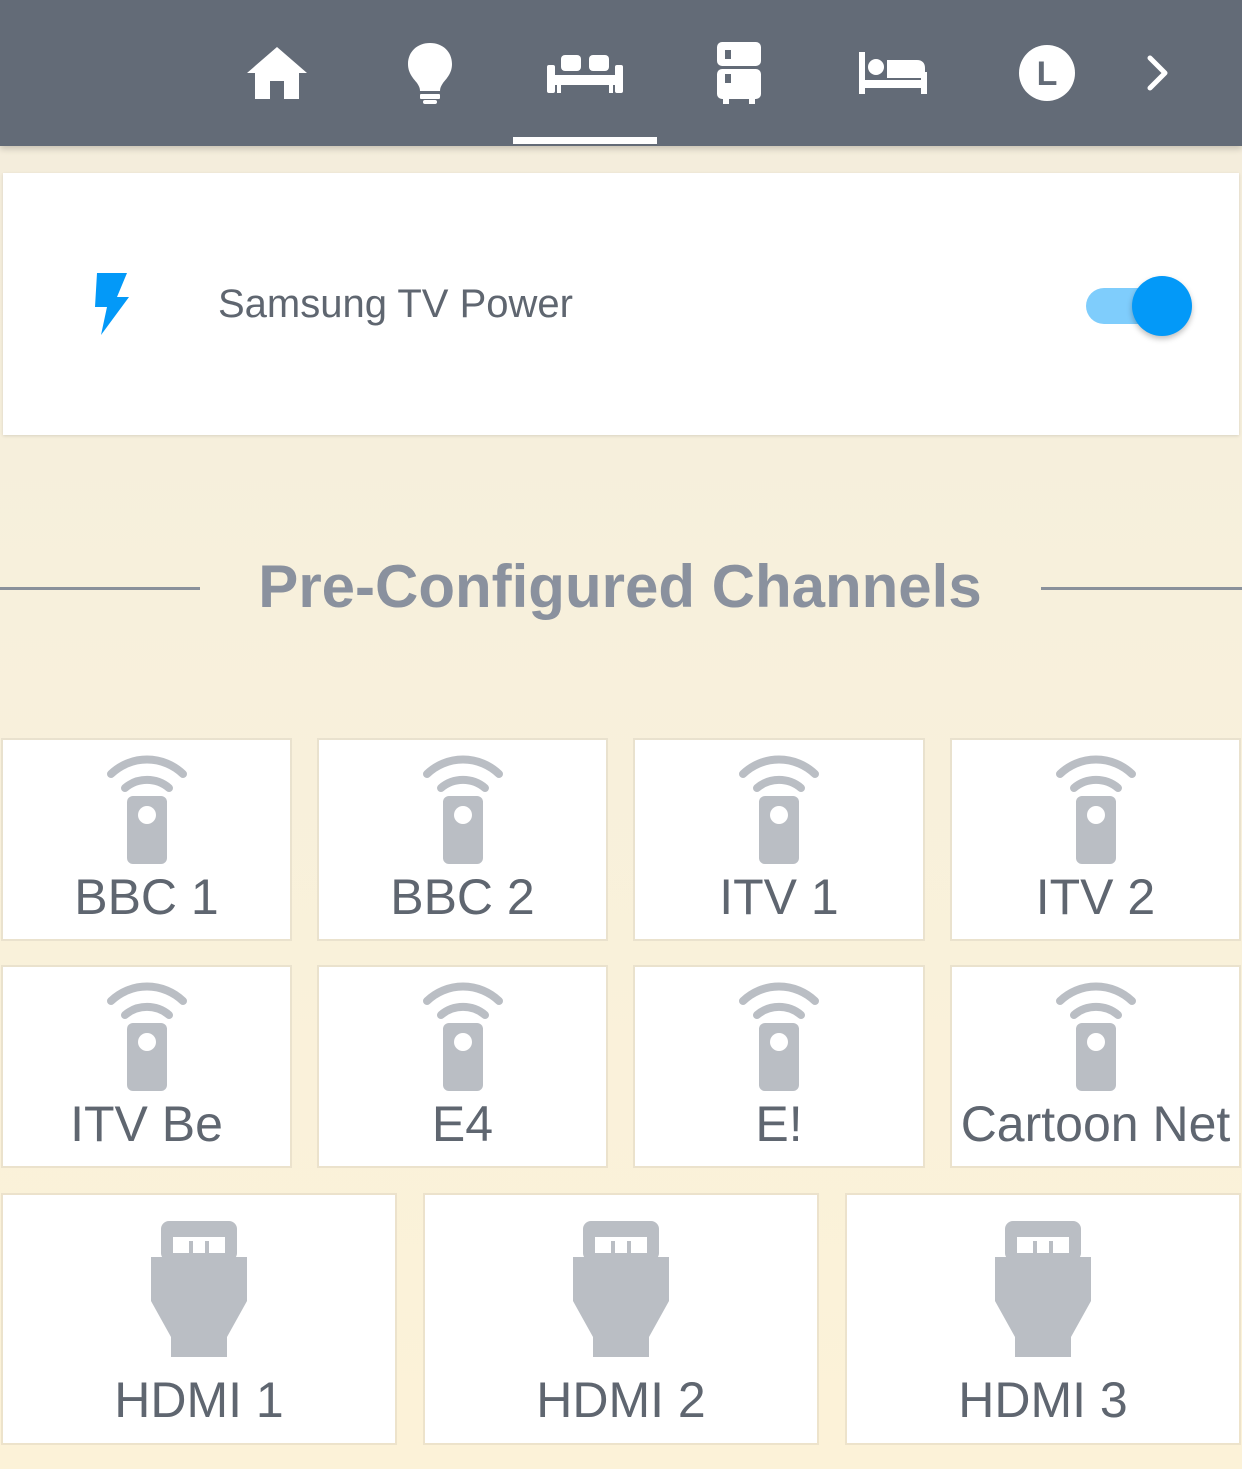 This screenshot has width=1242, height=1469. I want to click on channel-tile-bbc-2: BBC 2, so click(462, 839).